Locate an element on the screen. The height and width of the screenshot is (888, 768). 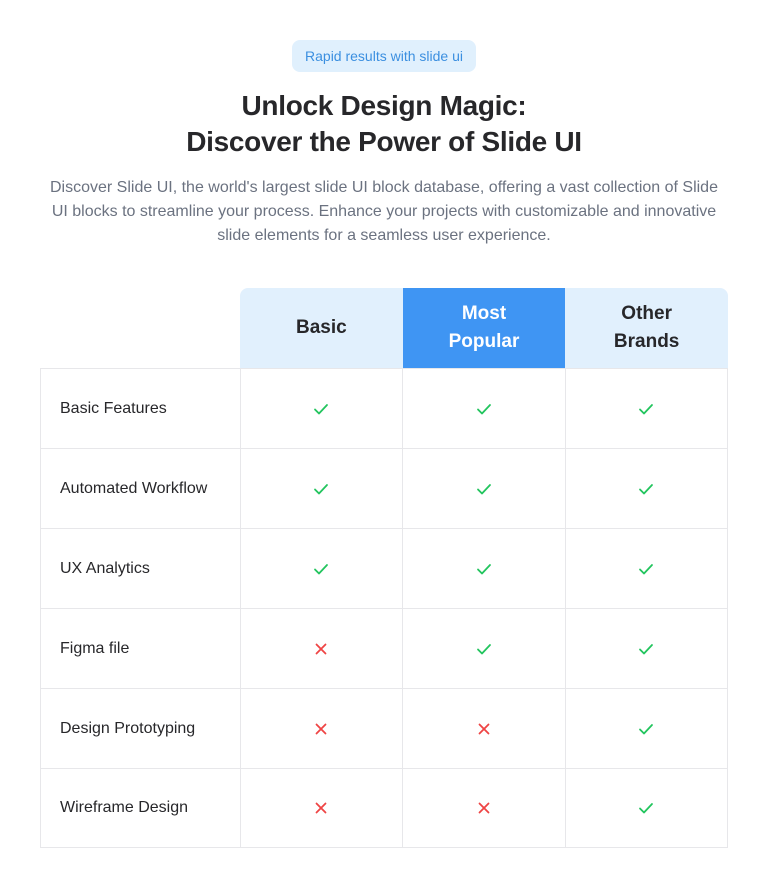
feature-label: Figma file is located at coordinates (141, 648).